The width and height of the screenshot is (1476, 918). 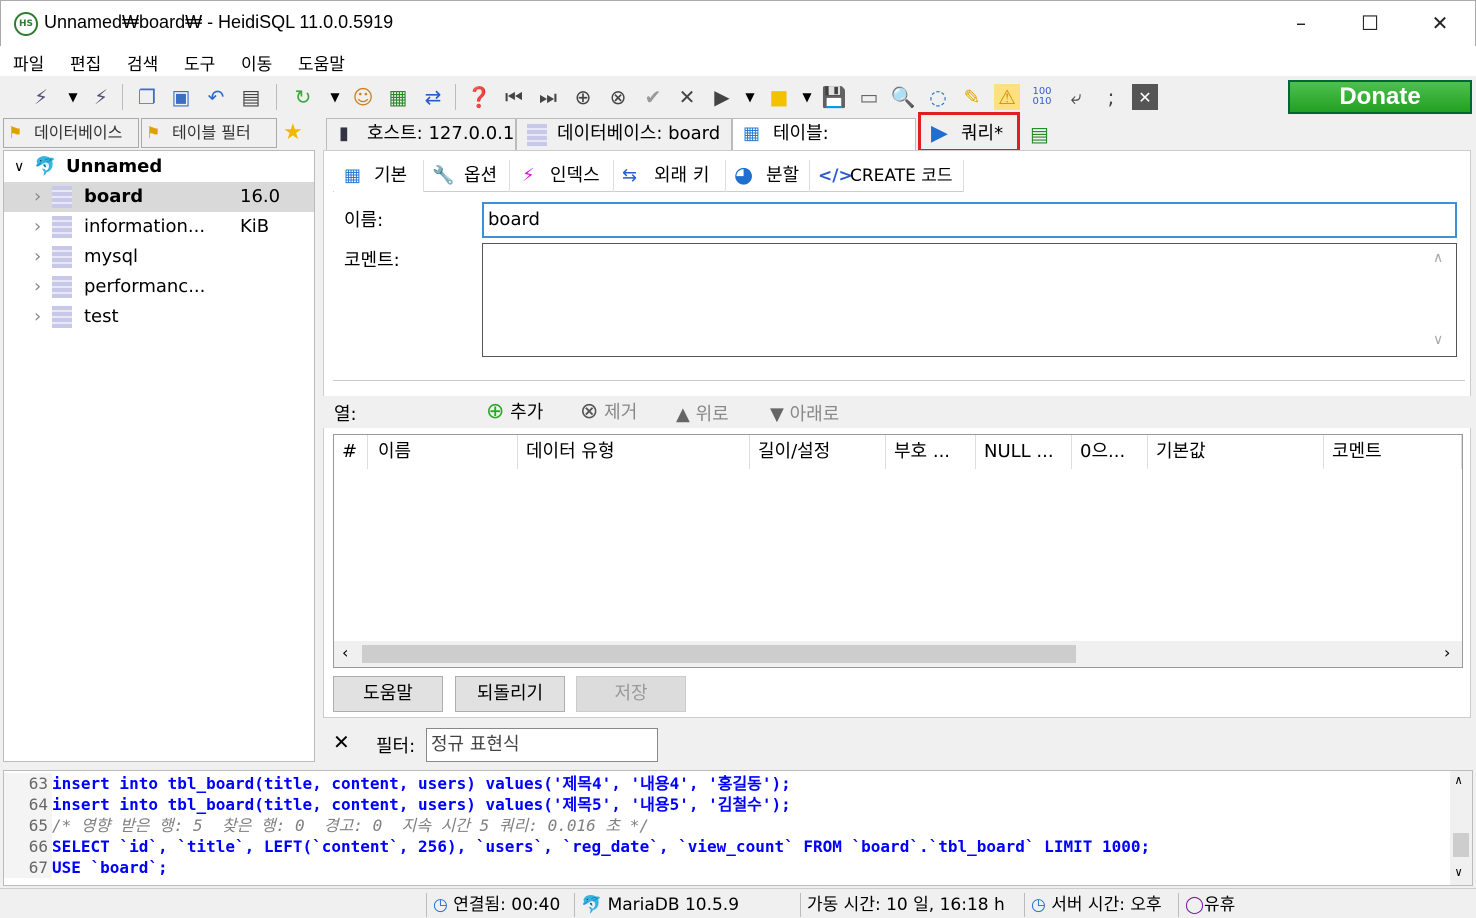 What do you see at coordinates (41, 97) in the screenshot?
I see `session-manager-icon: ⚡` at bounding box center [41, 97].